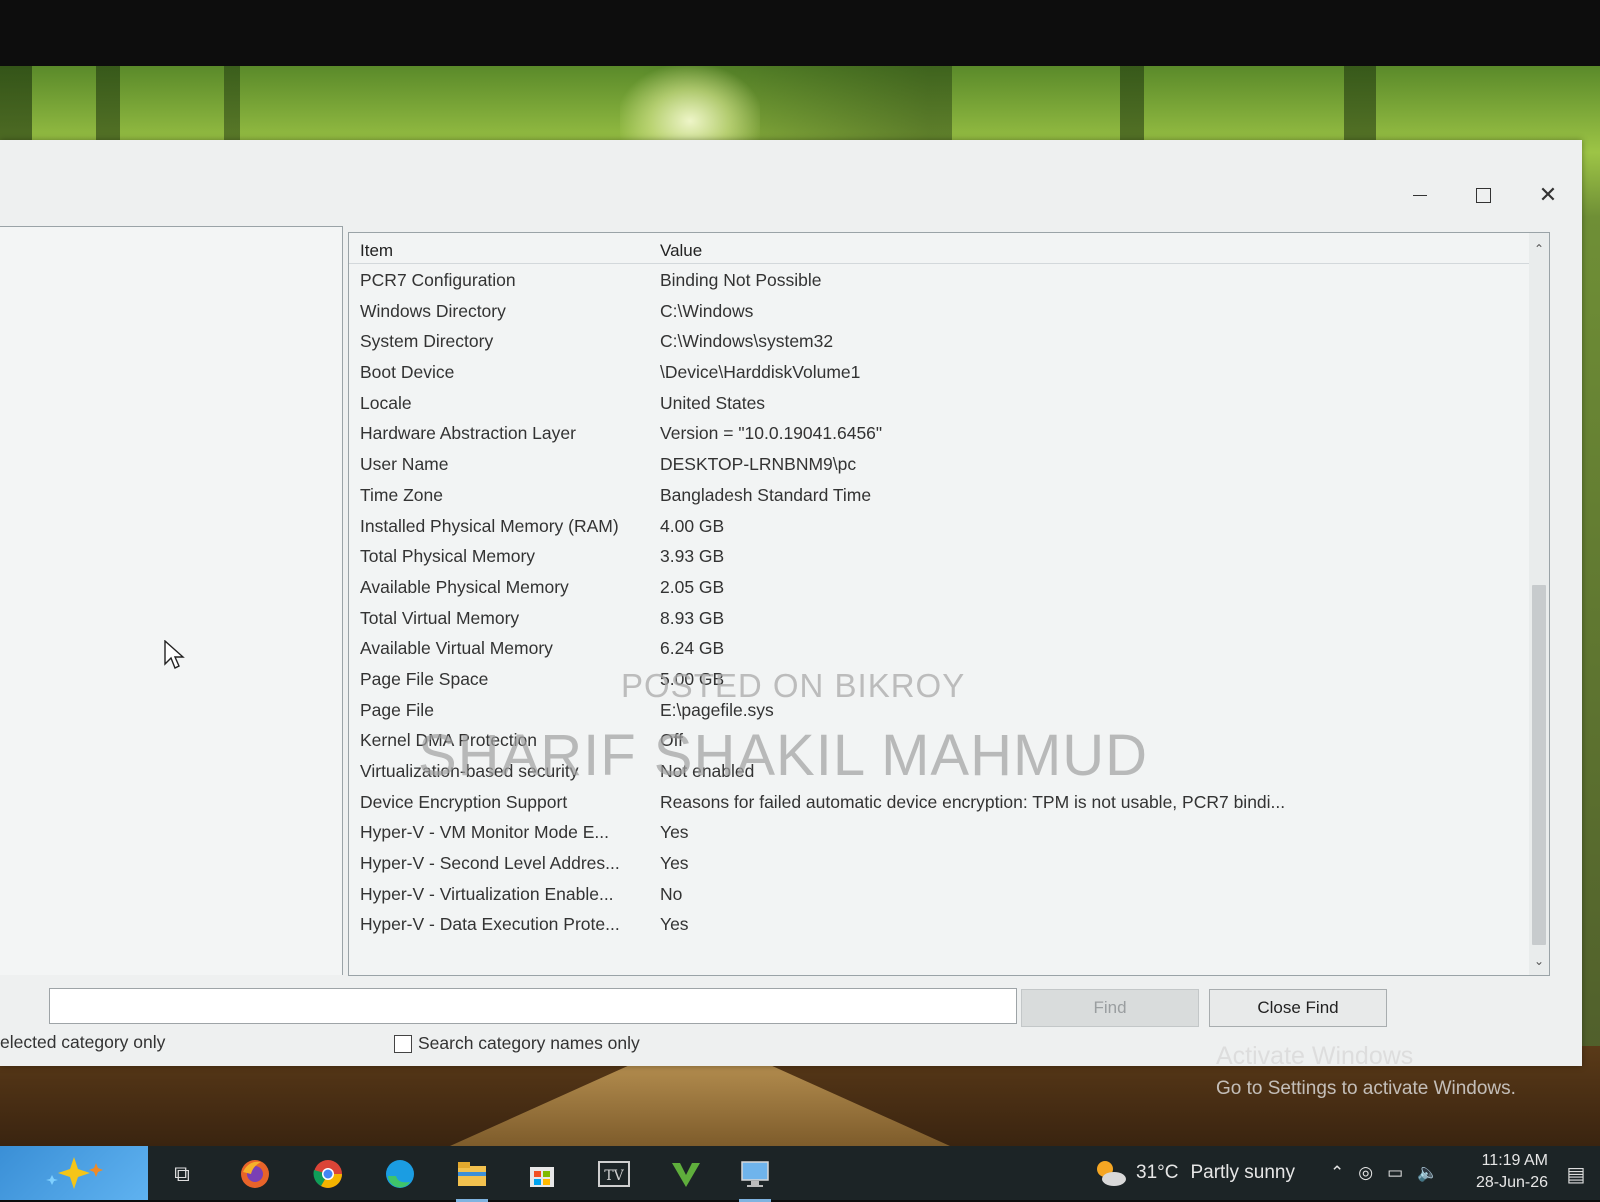  I want to click on network-icon: ▭, so click(1395, 1173).